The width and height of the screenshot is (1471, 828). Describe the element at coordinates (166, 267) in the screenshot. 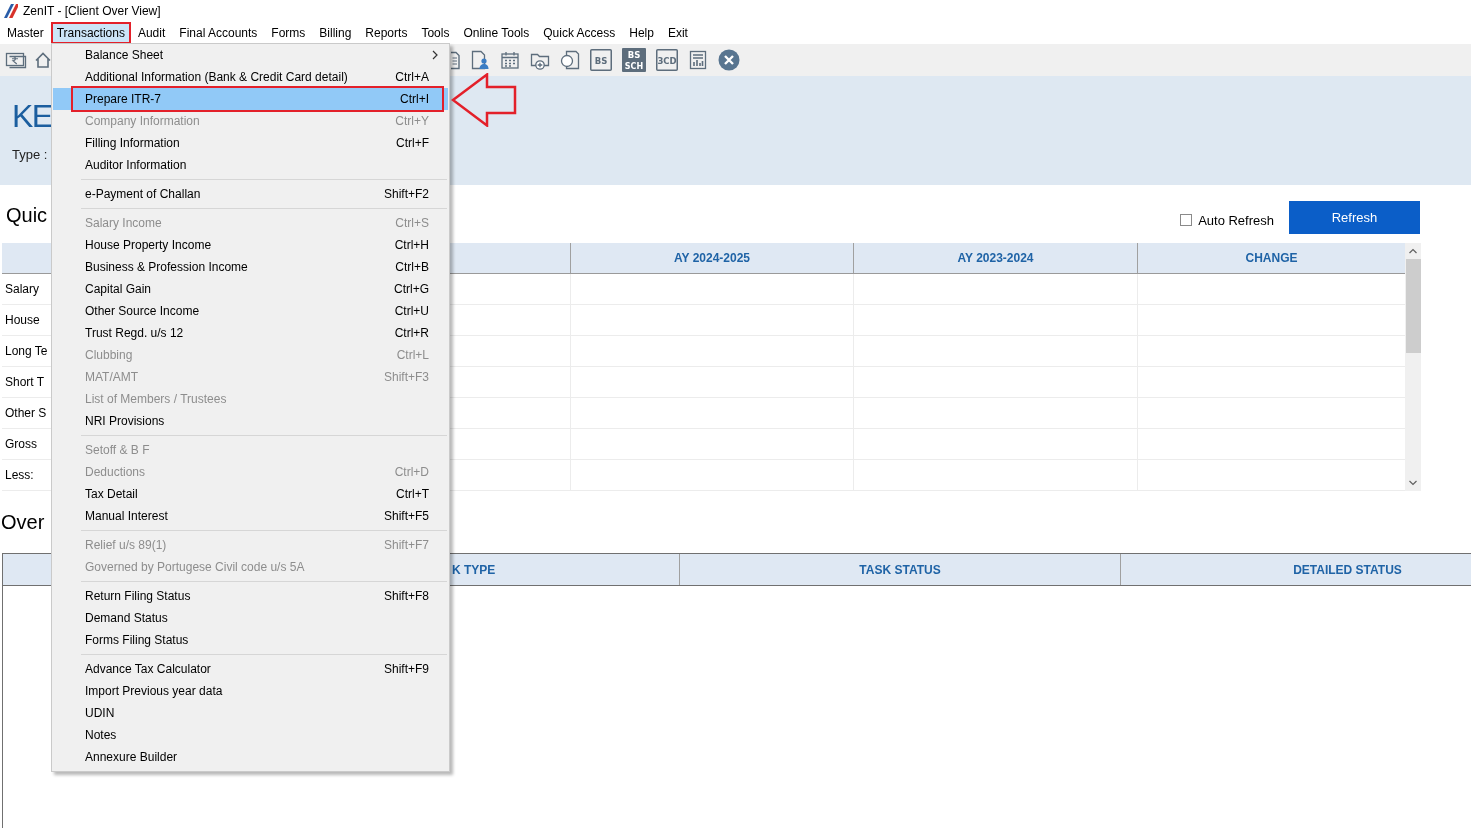

I see `menu-item-label: Business & Profession Income` at that location.